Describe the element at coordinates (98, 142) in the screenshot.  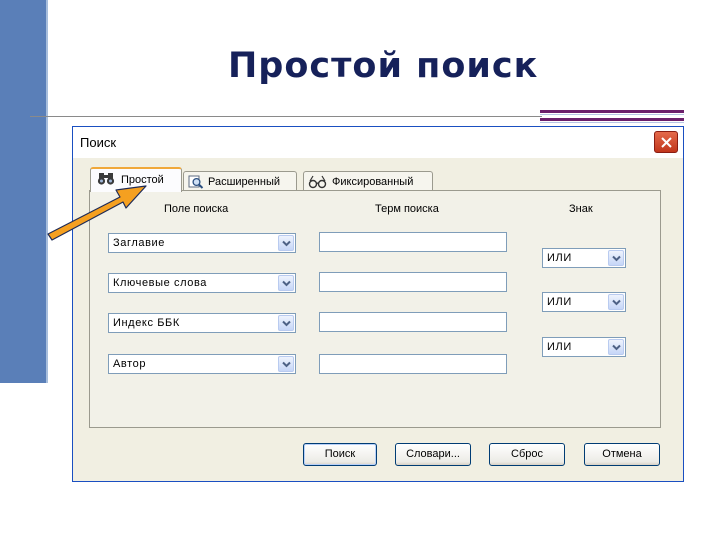
I see `dialog-title: Поиск` at that location.